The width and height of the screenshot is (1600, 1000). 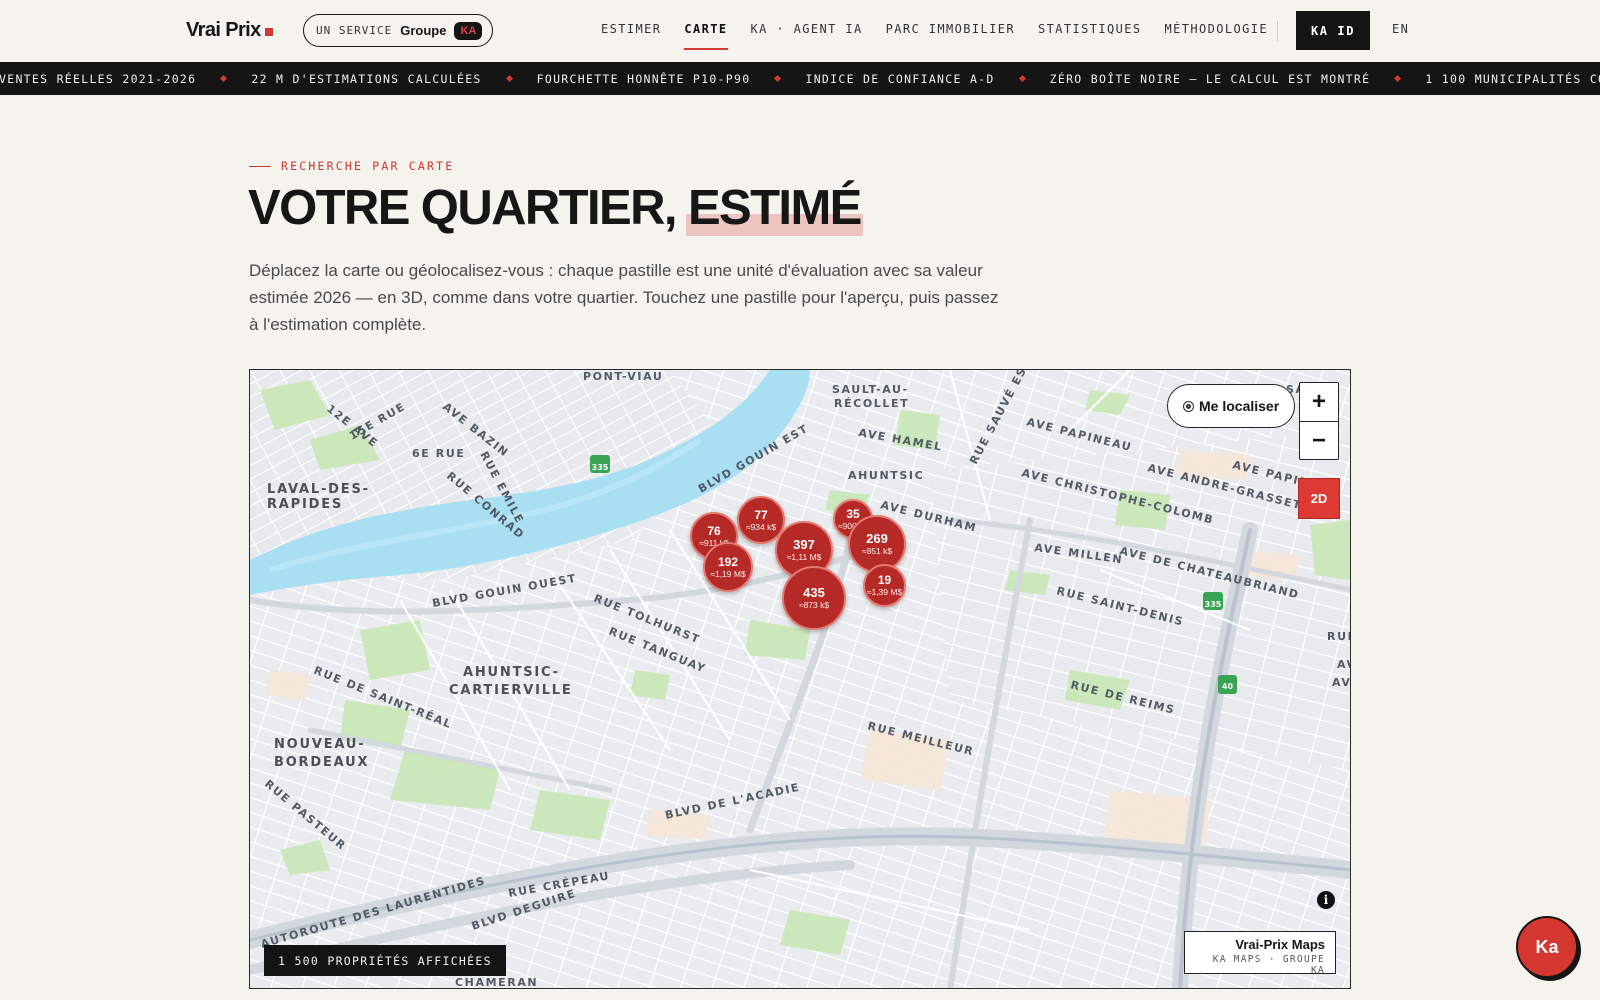 I want to click on nav-estimer: ESTIMER, so click(x=631, y=36).